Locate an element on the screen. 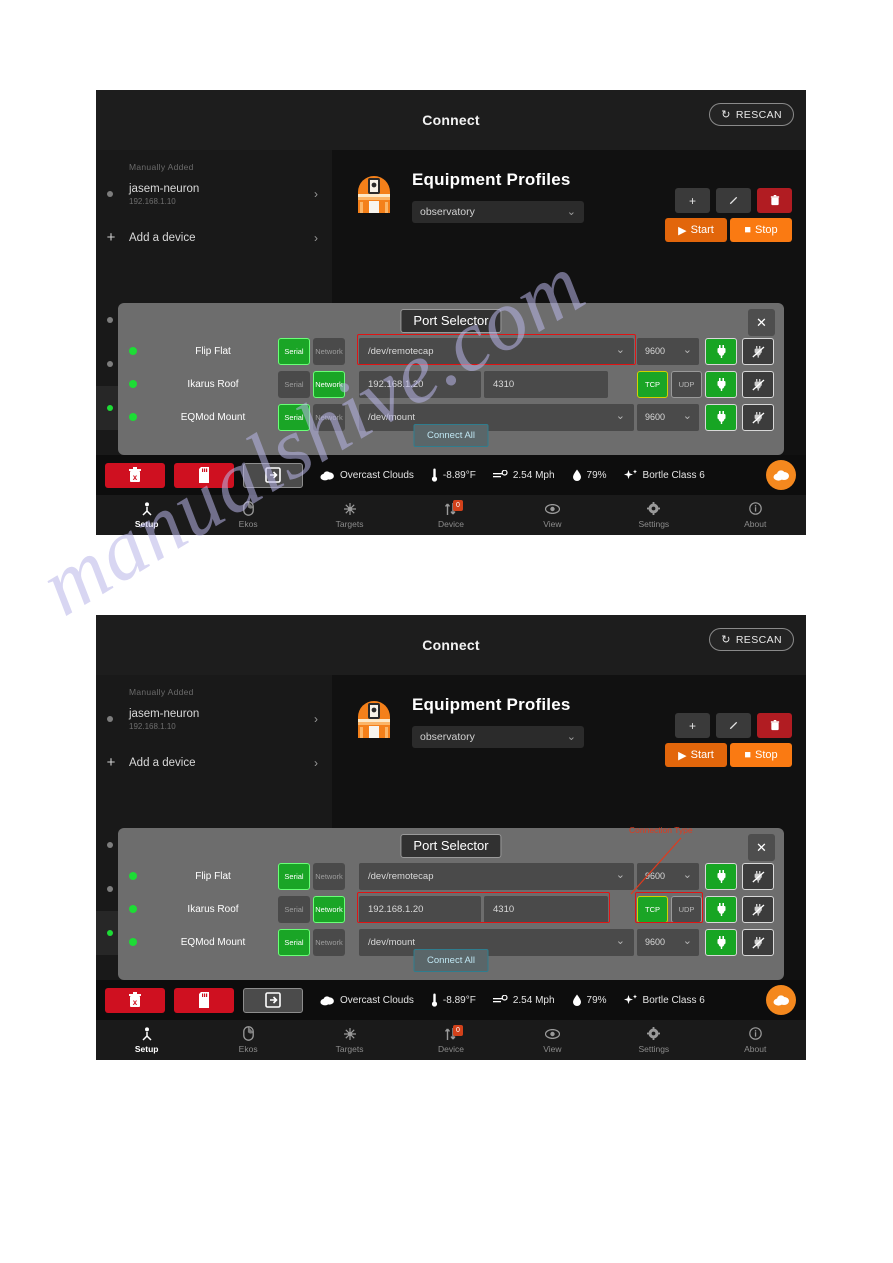 The image size is (893, 1263). chevron-down-icon: ⌄ is located at coordinates (571, 212).